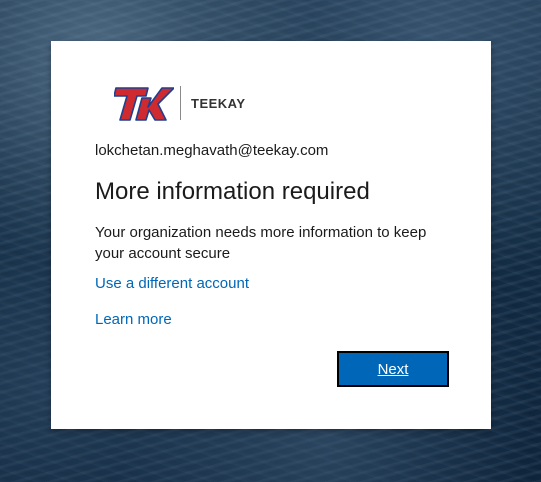  I want to click on learn-more-link: Learn more, so click(133, 319).